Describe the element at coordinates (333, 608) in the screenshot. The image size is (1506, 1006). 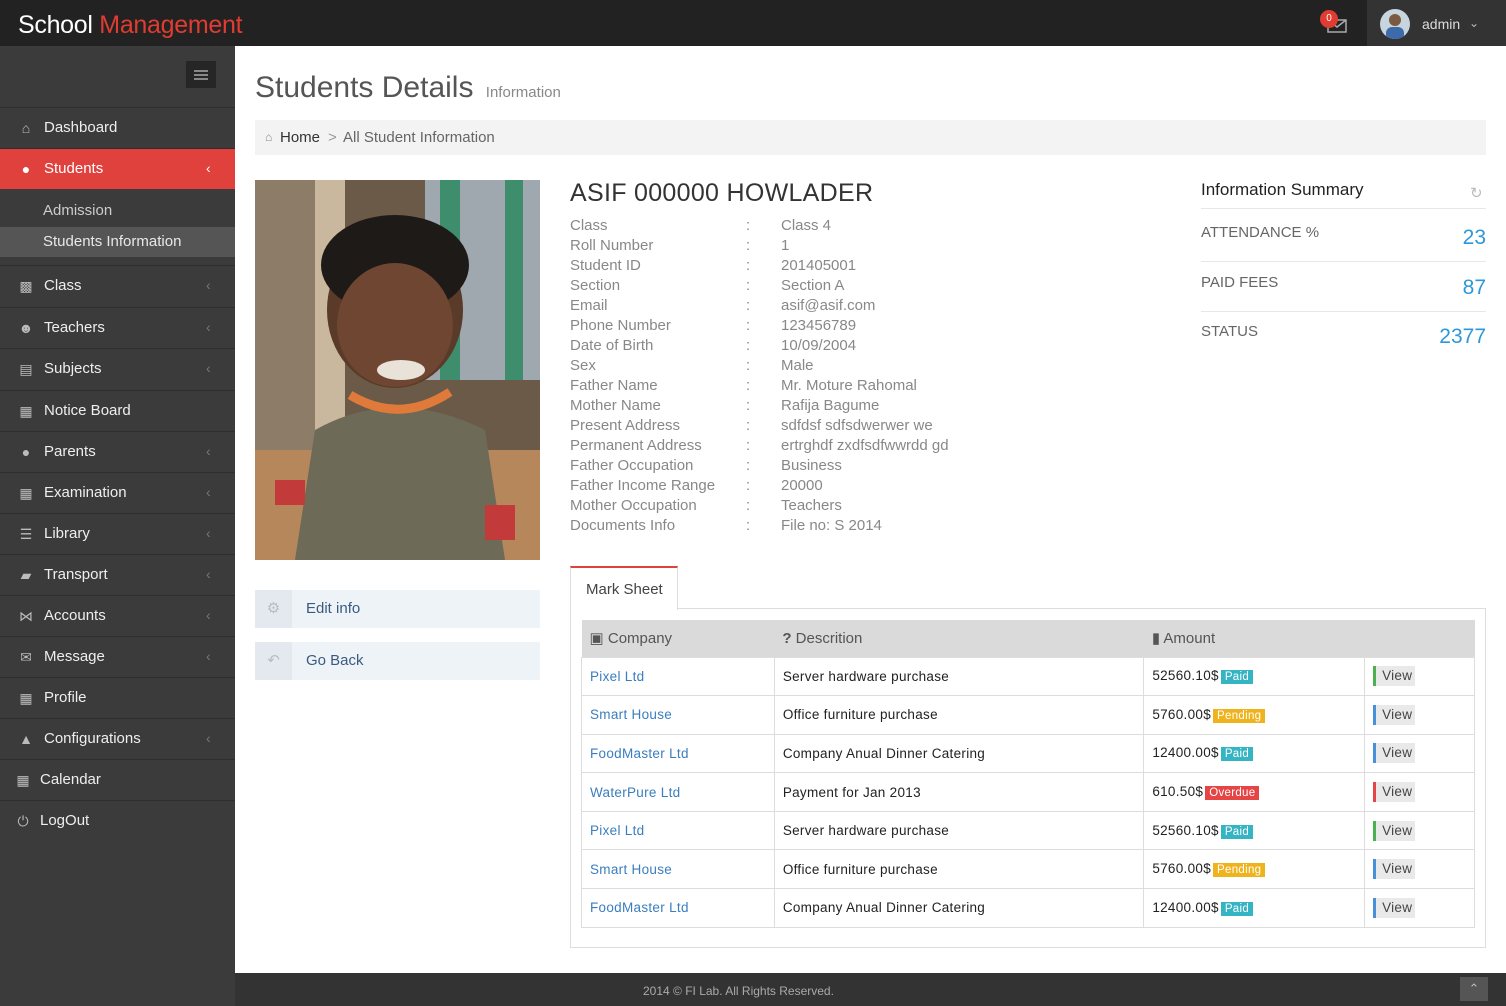
I see `edit-info-label: Edit info` at that location.